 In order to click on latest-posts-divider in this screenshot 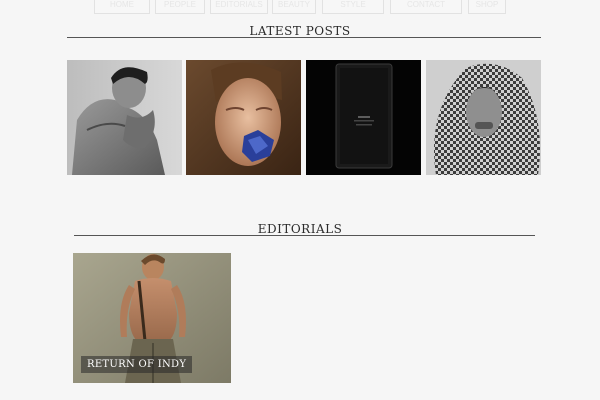, I will do `click(304, 37)`.